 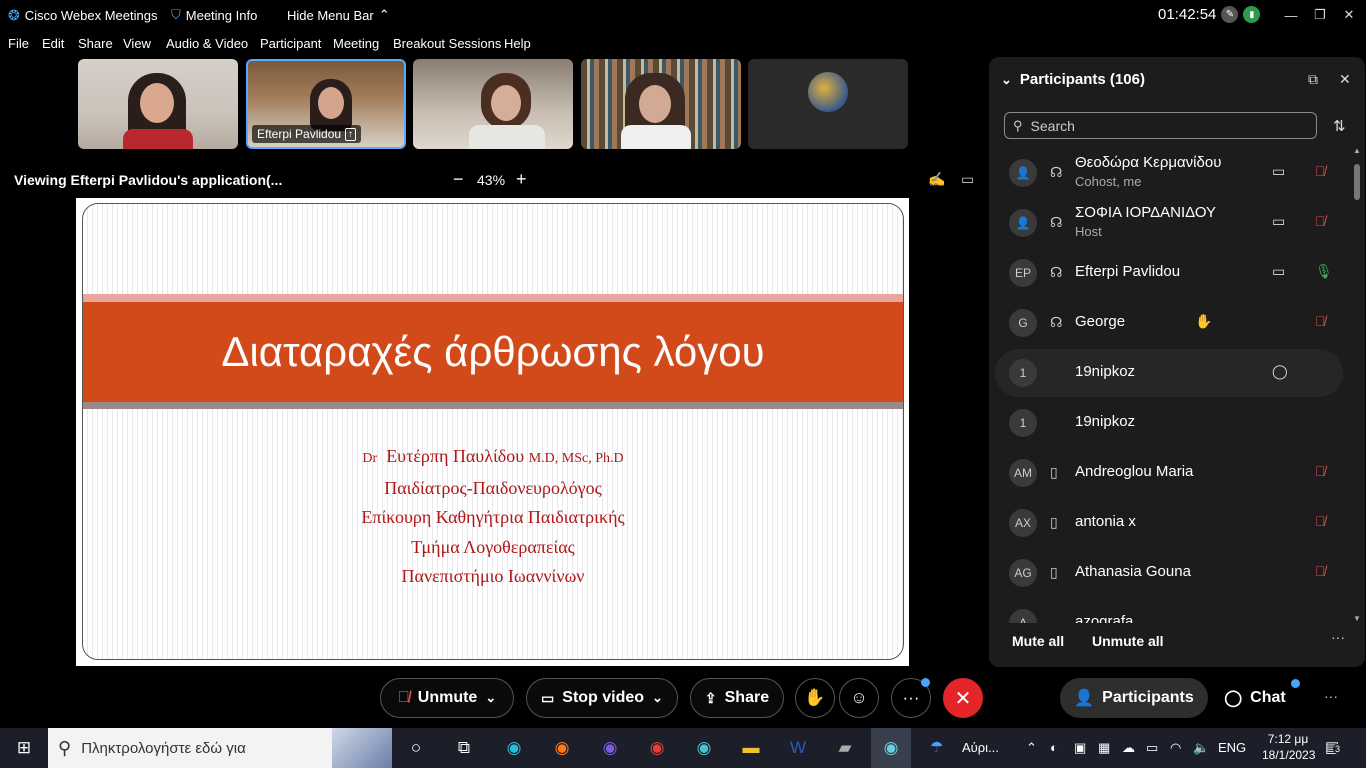 I want to click on onedrive-icon: ☁, so click(x=1128, y=748).